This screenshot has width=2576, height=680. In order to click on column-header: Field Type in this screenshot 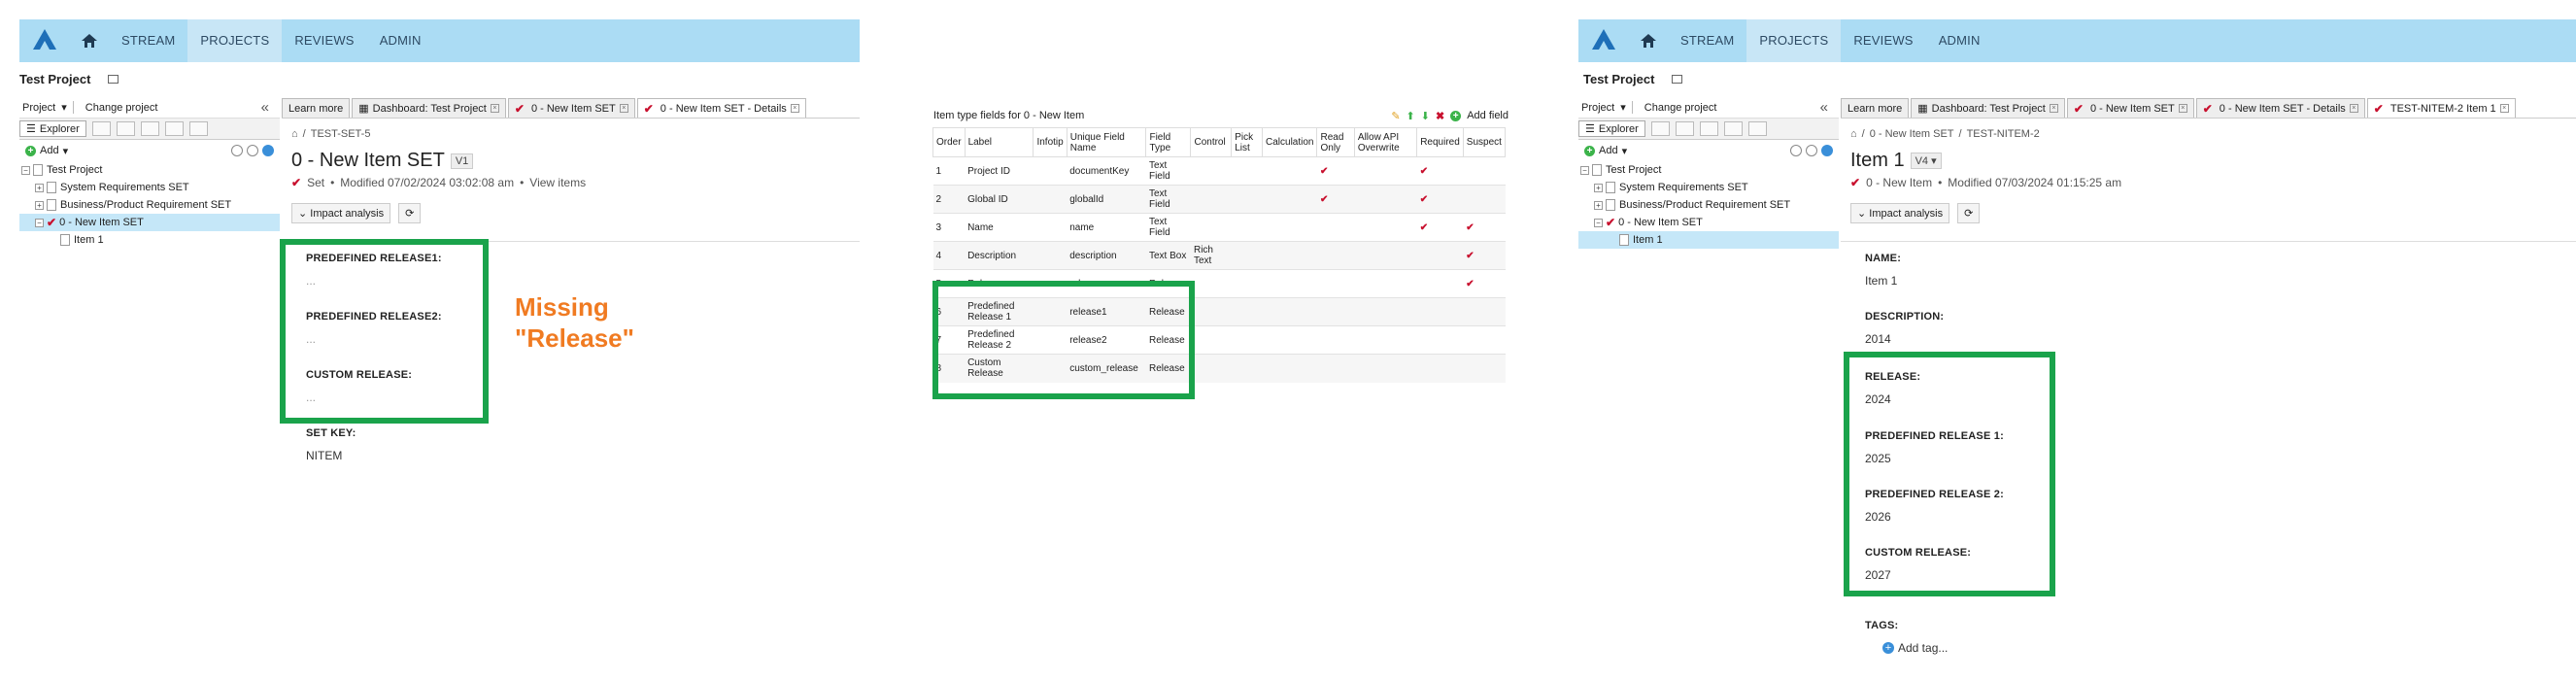, I will do `click(1168, 142)`.